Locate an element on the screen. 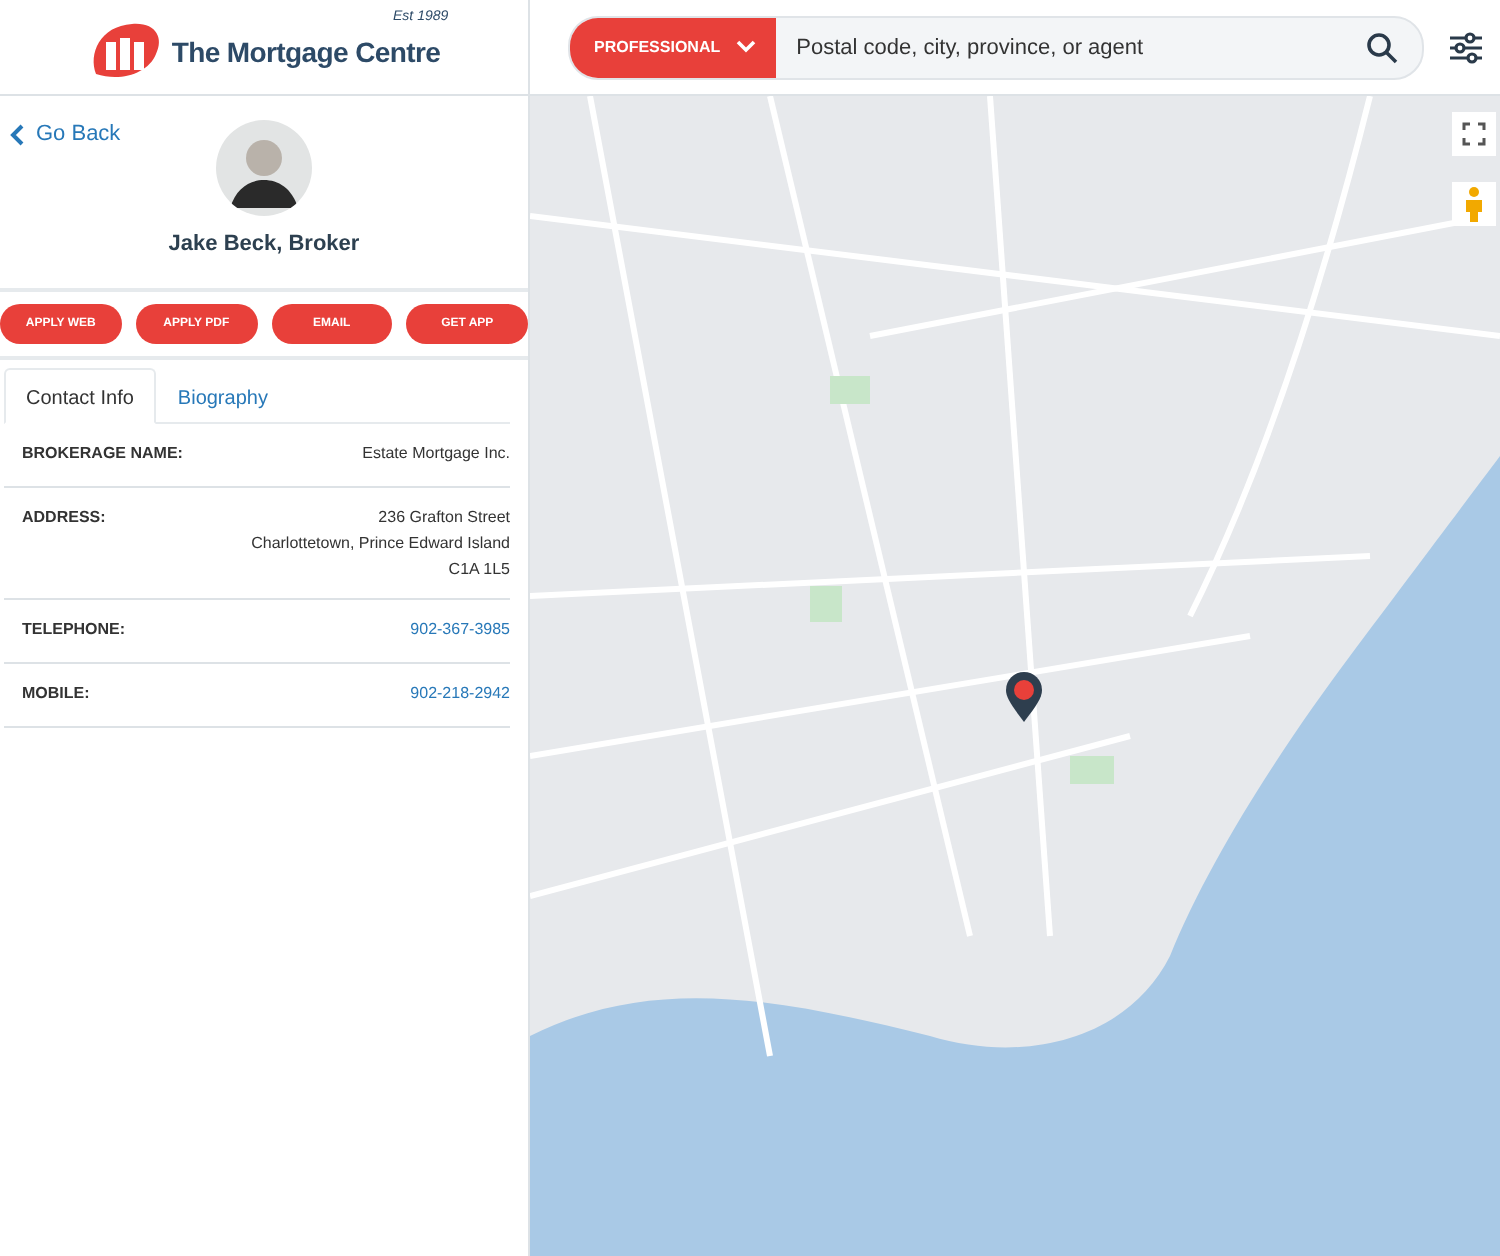  avatar is located at coordinates (264, 168).